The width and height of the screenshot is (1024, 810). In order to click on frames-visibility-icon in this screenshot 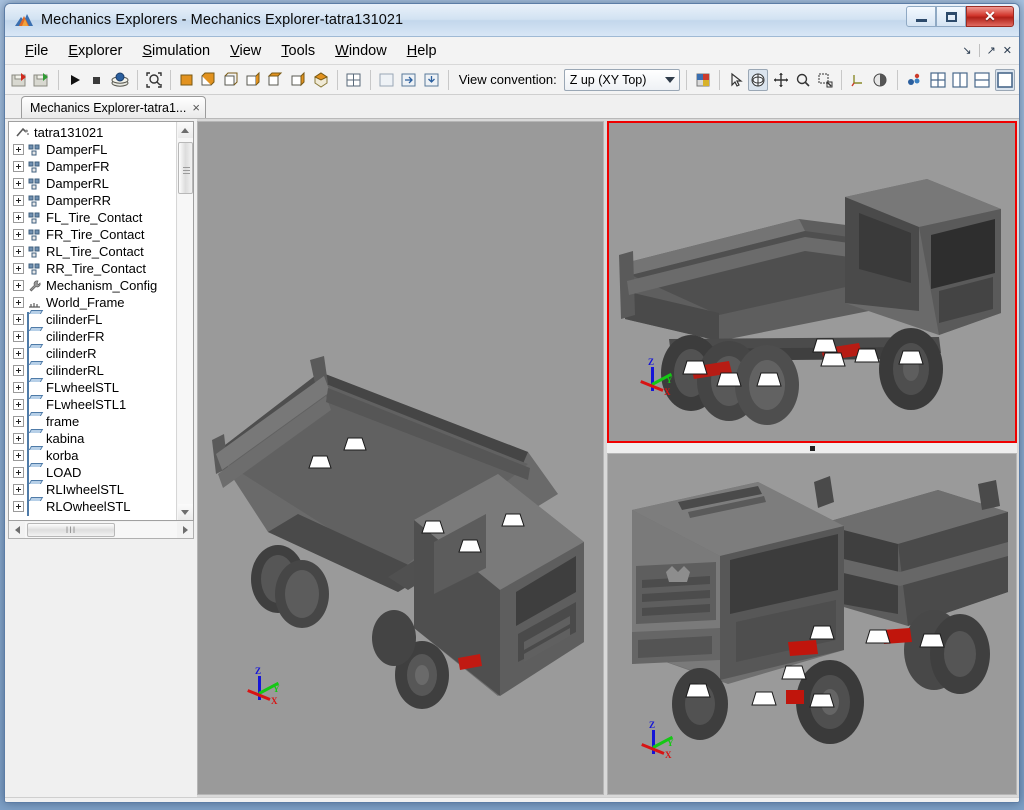, I will do `click(914, 80)`.